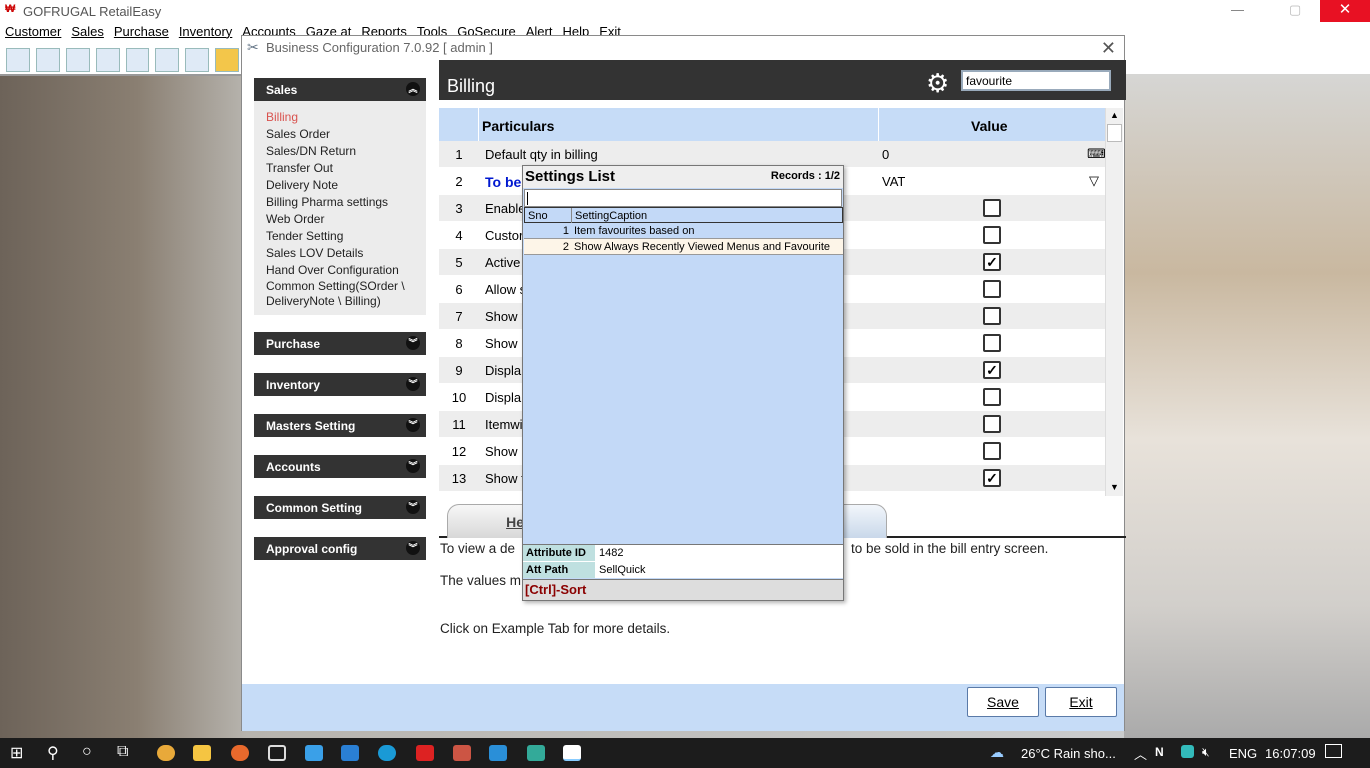 This screenshot has height=768, width=1370. I want to click on search-input: favourite, so click(1036, 80).